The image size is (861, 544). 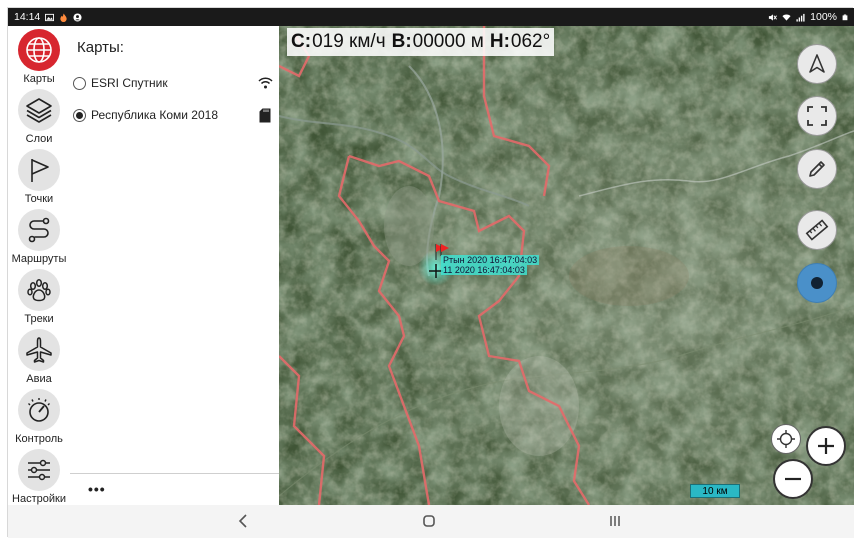 I want to click on measure-button, so click(x=817, y=230).